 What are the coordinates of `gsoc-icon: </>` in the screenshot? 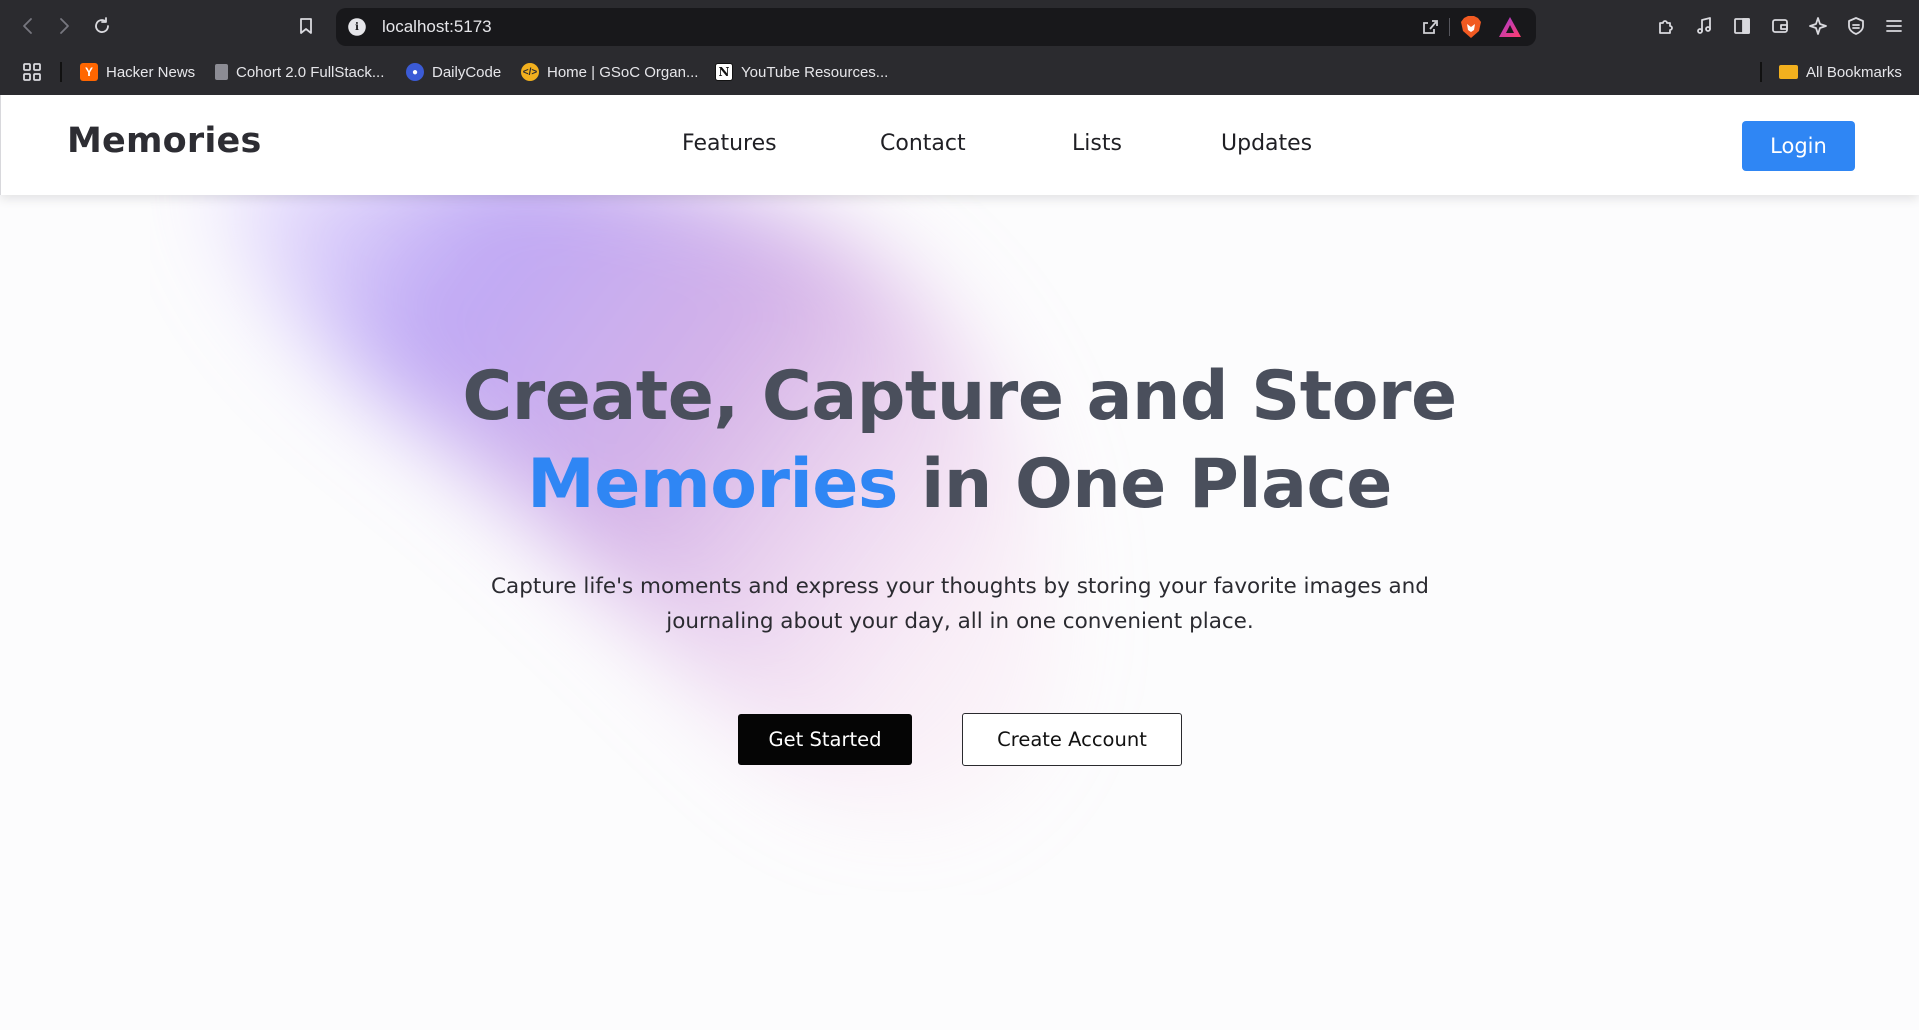 It's located at (530, 72).